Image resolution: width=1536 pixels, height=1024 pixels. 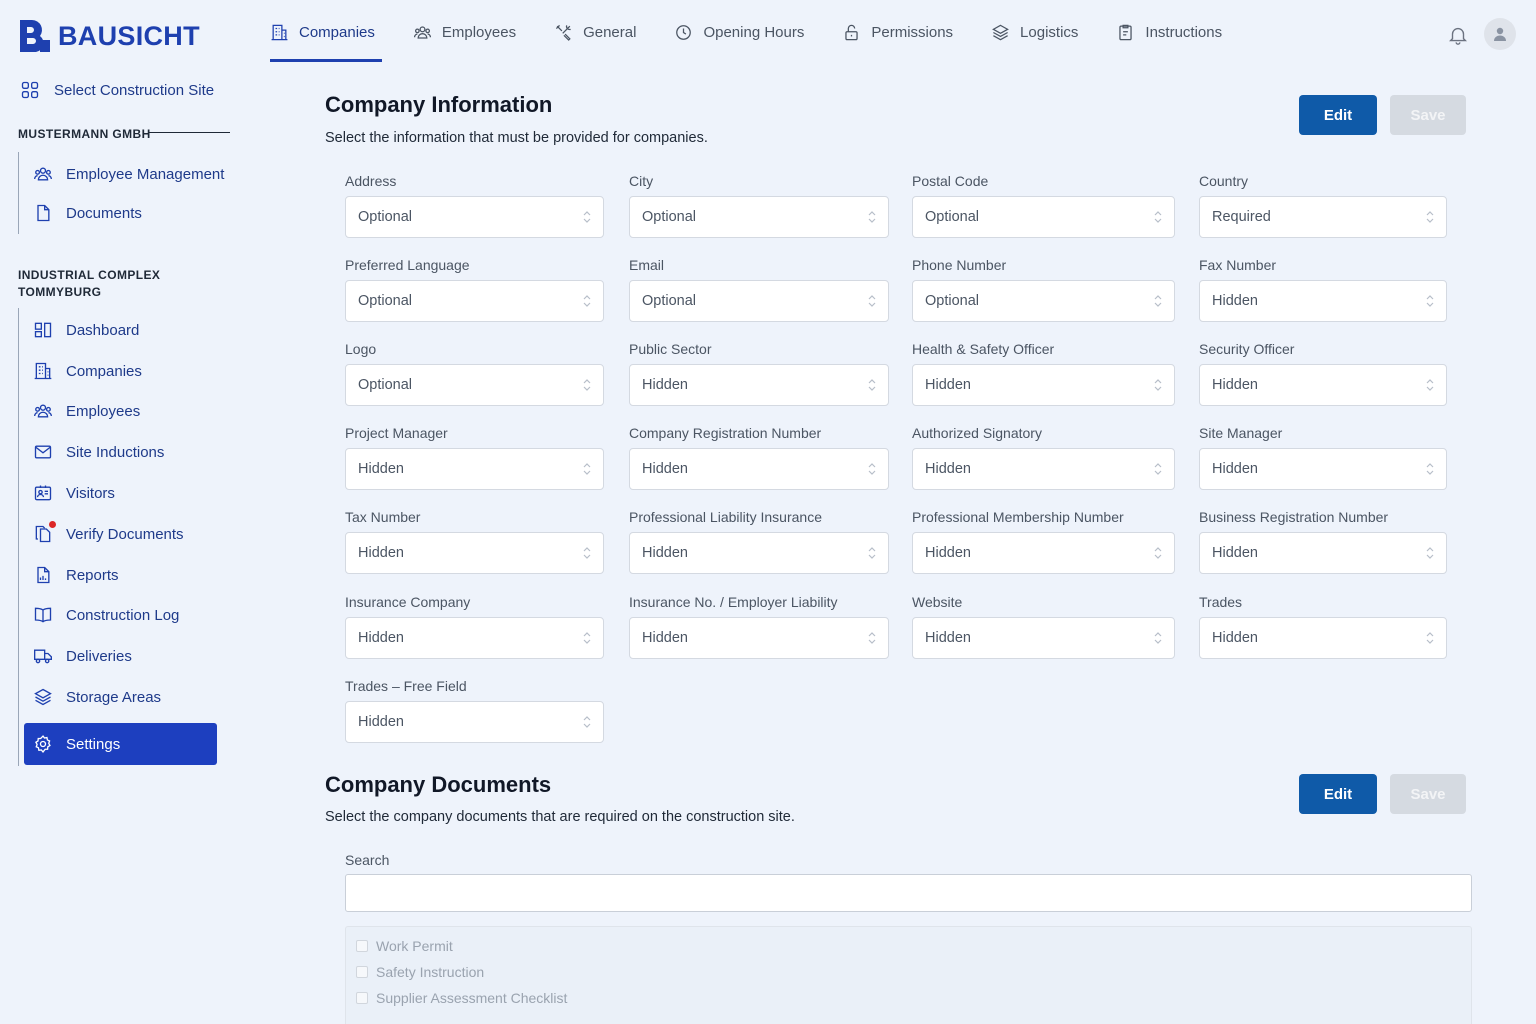 I want to click on email-select: Optional, so click(x=759, y=301).